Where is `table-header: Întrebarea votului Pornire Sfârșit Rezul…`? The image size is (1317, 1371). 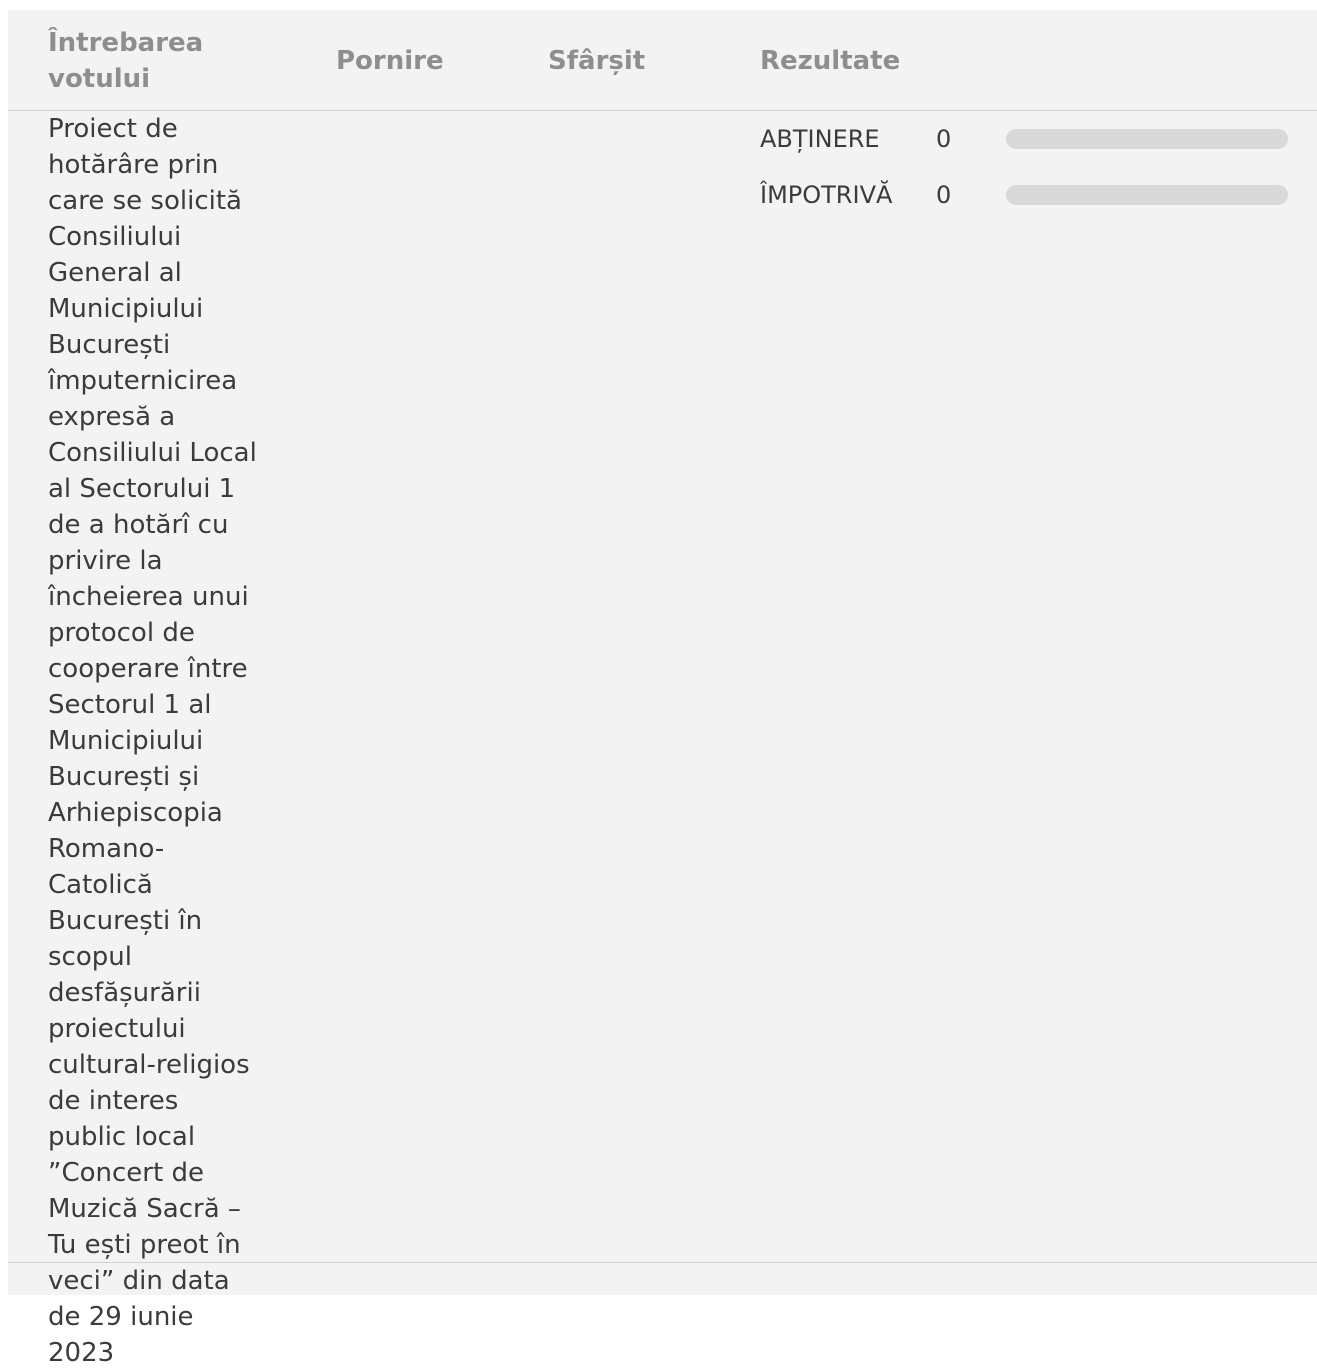
table-header: Întrebarea votului Pornire Sfârșit Rezul… is located at coordinates (662, 60).